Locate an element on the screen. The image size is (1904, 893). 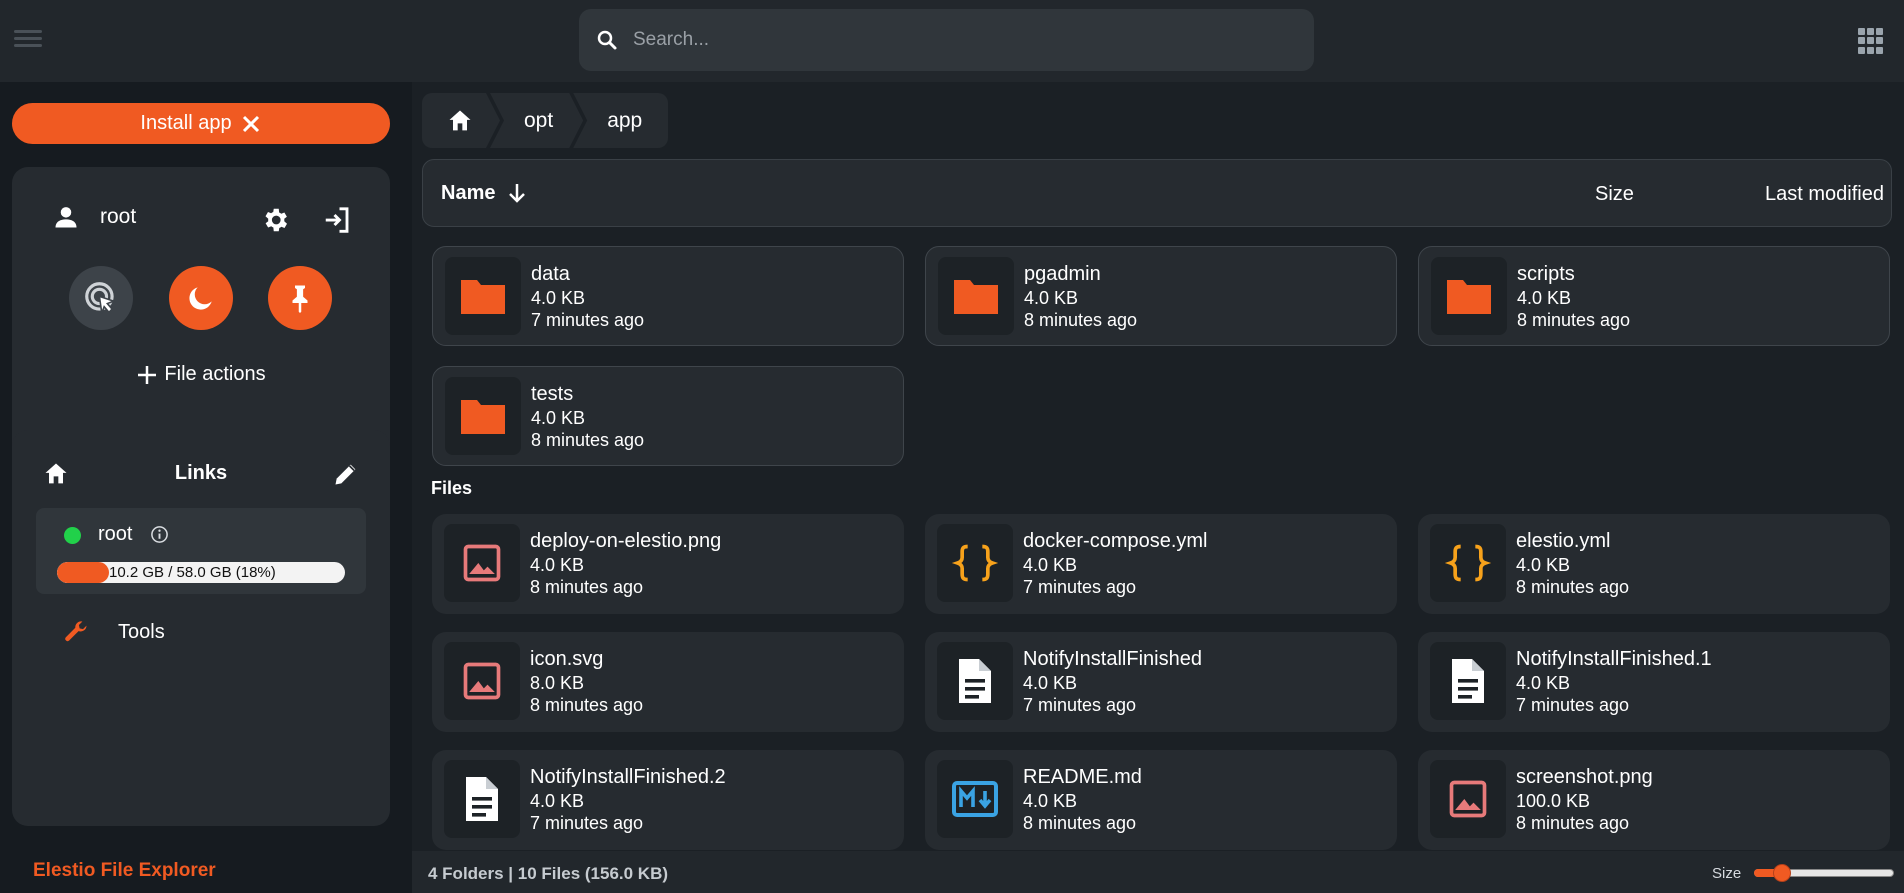
breadcrumb-label: app is located at coordinates (625, 120).